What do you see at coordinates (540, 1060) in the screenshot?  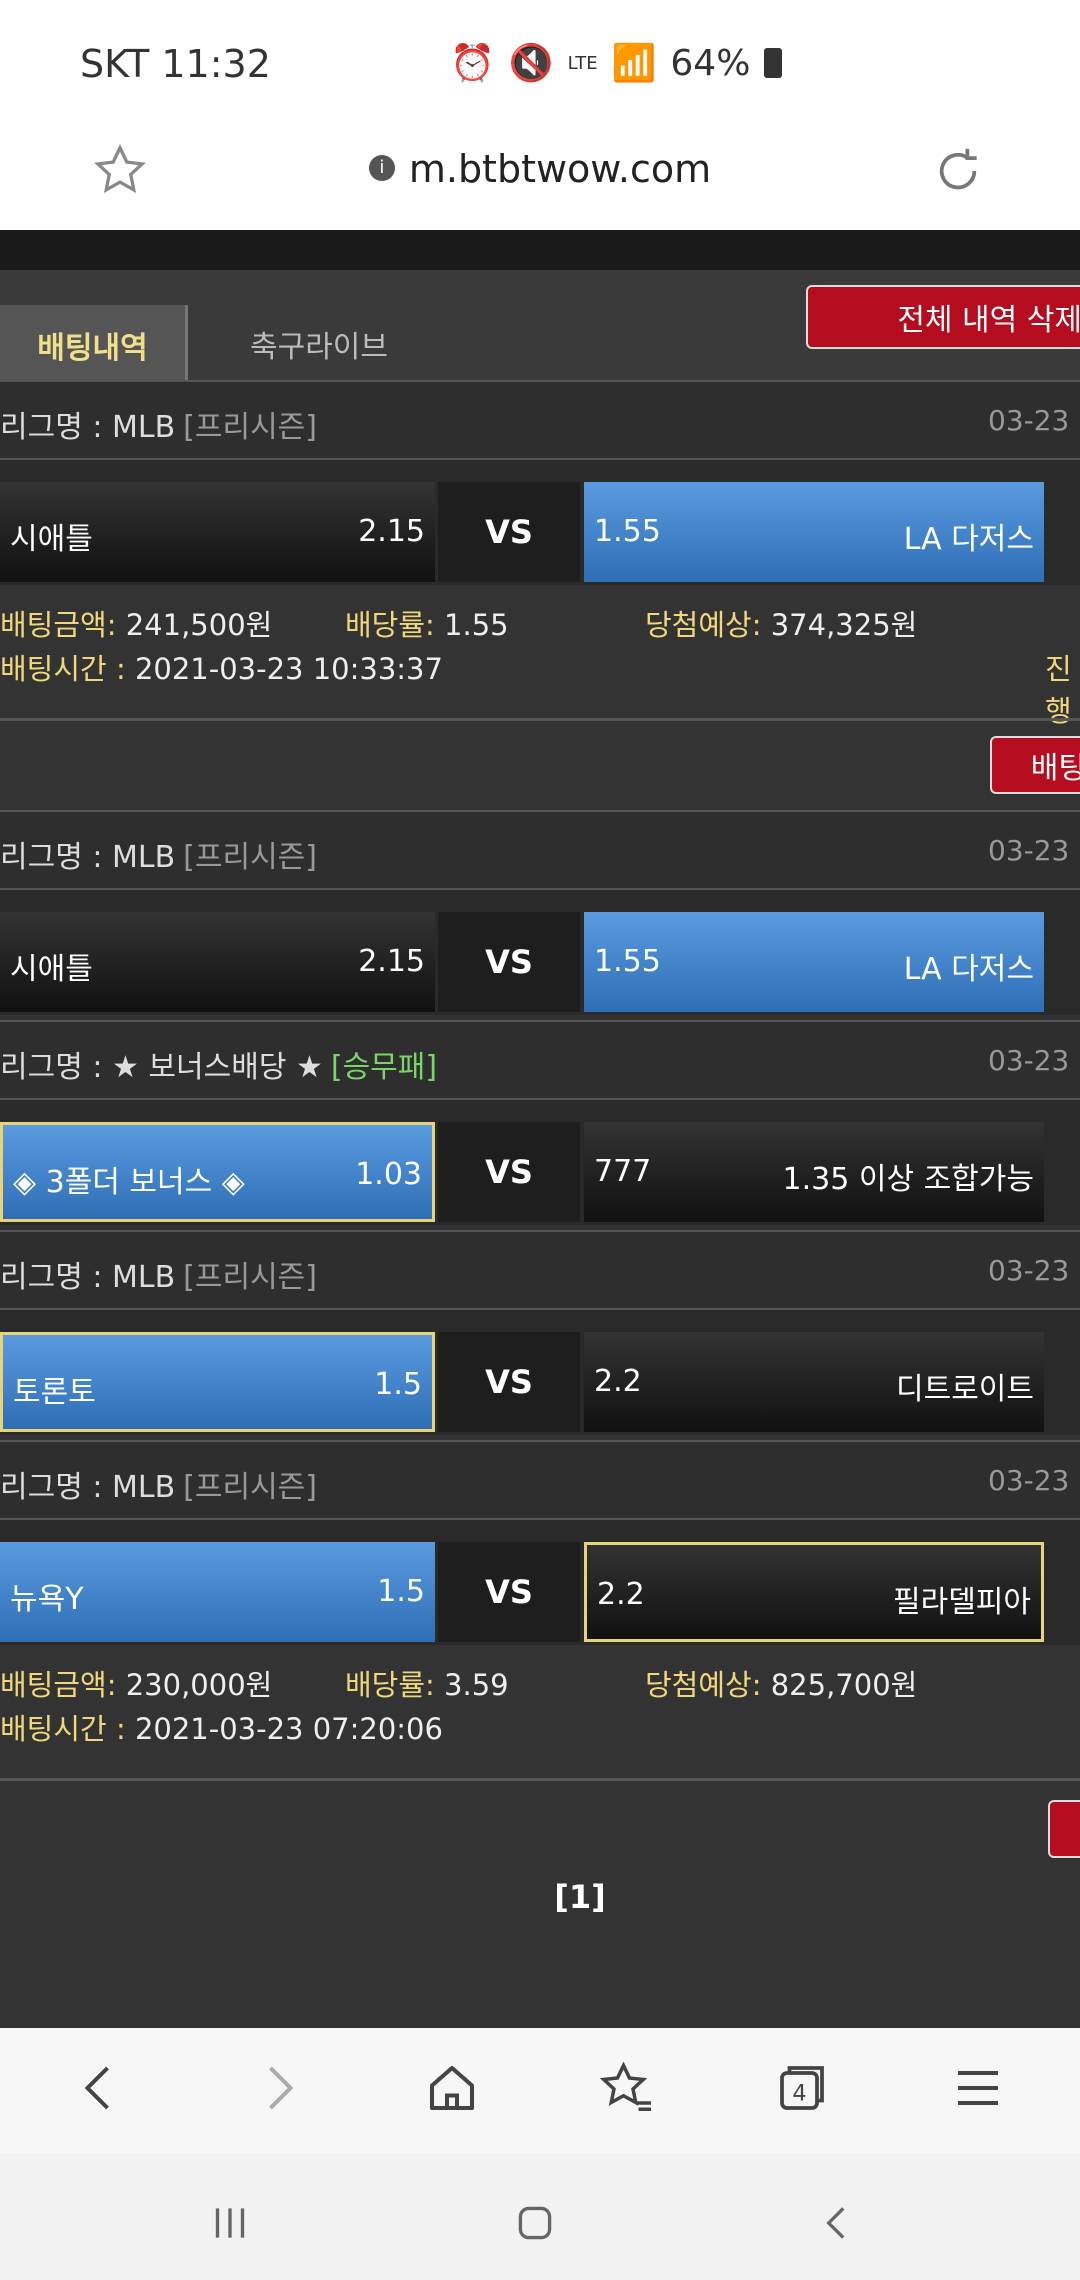 I see `league-header: 리그명 : ★ 보너스배당 ★ [승무패] 03-23` at bounding box center [540, 1060].